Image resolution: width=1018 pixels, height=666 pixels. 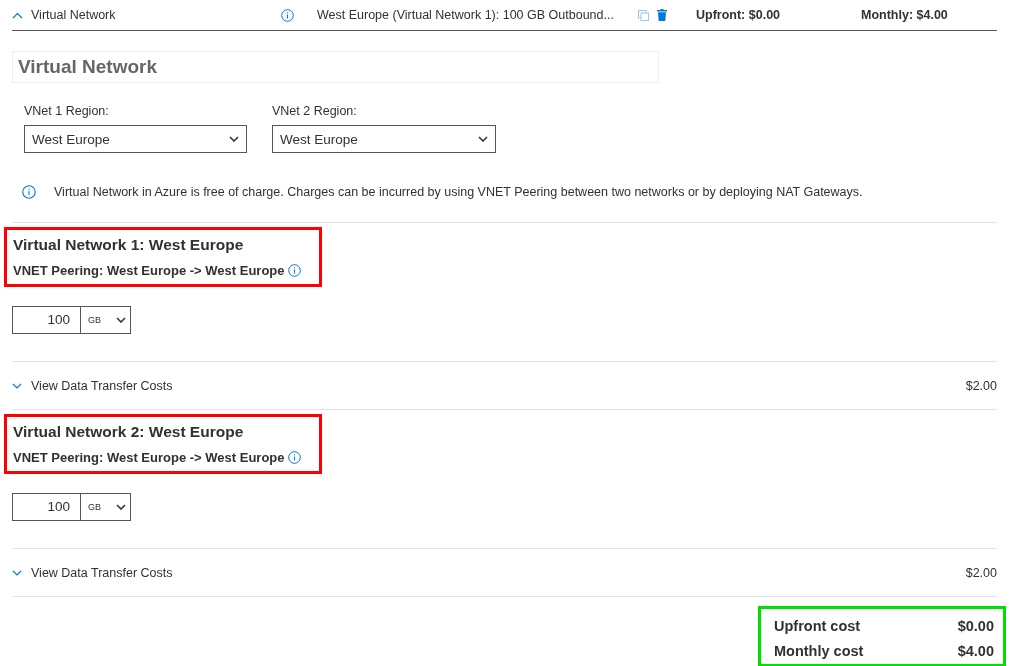 What do you see at coordinates (817, 625) in the screenshot?
I see `total-label: Upfront cost` at bounding box center [817, 625].